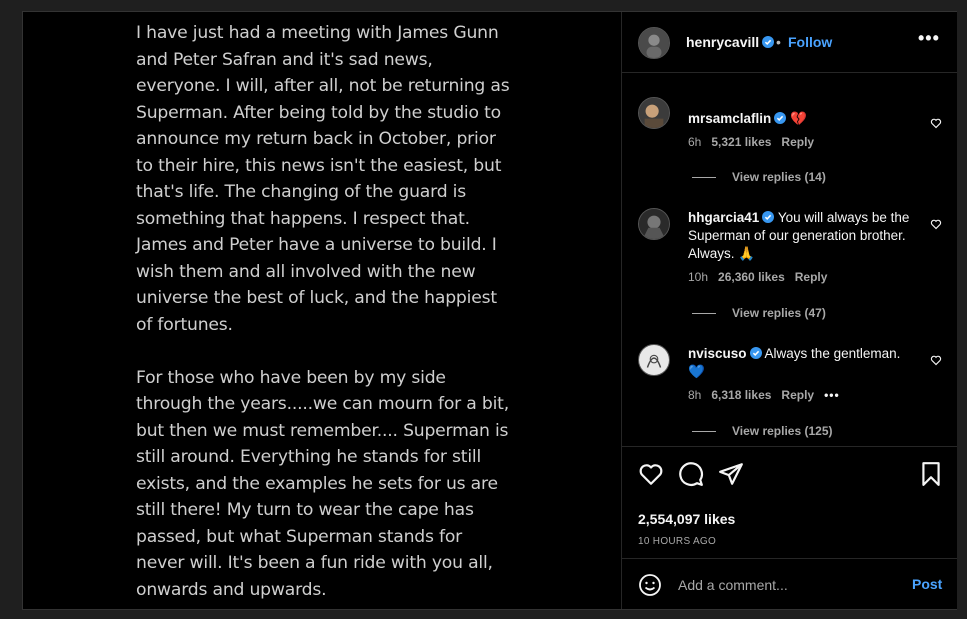  I want to click on comment-input, so click(788, 585).